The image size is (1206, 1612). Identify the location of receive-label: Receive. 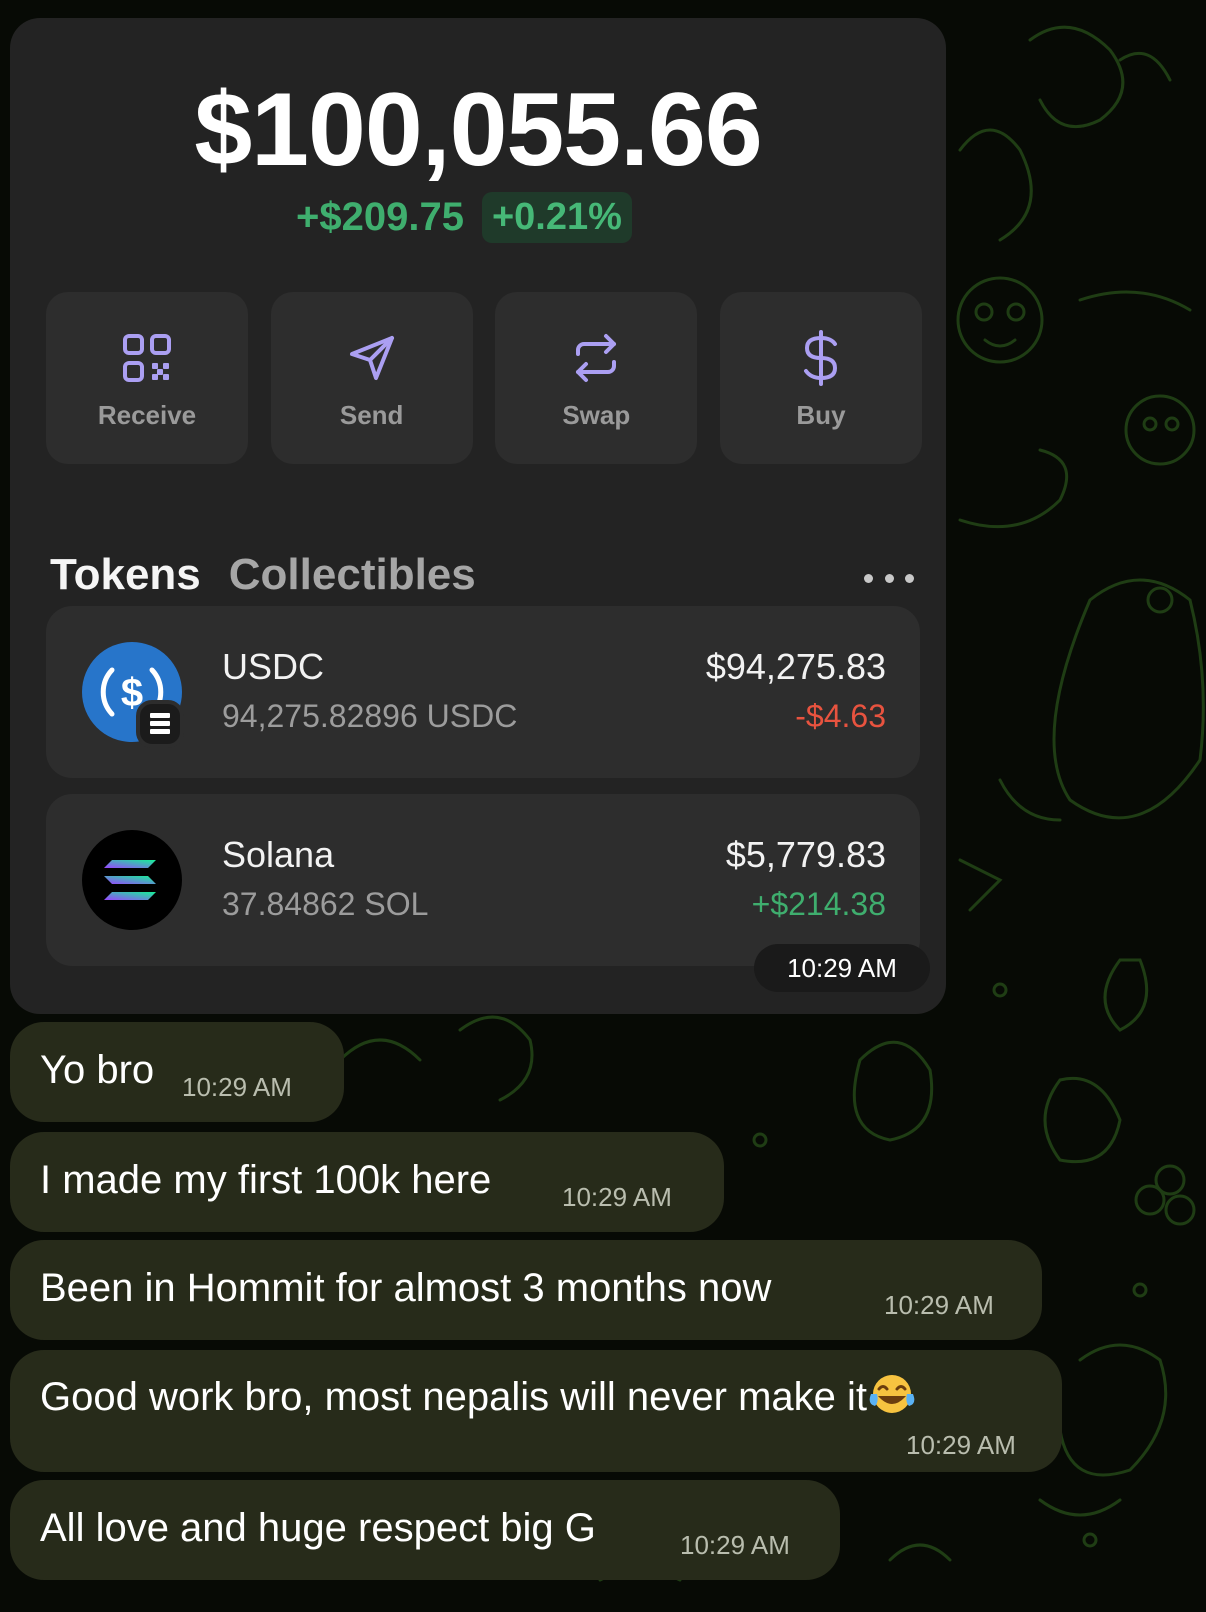
(147, 415).